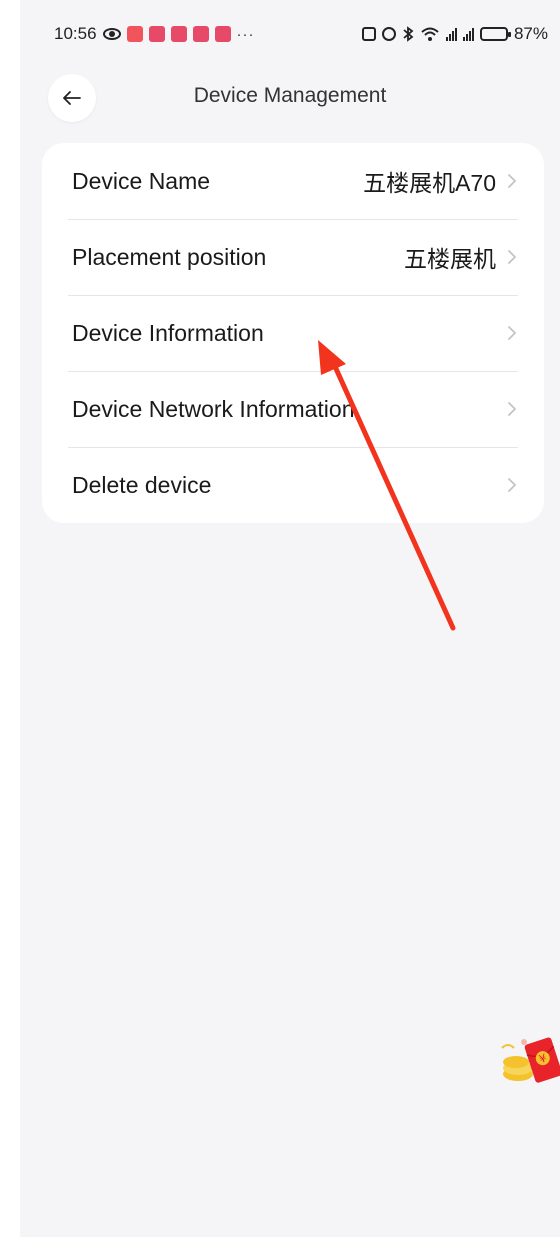  Describe the element at coordinates (141, 180) in the screenshot. I see `row-label: Device Name` at that location.